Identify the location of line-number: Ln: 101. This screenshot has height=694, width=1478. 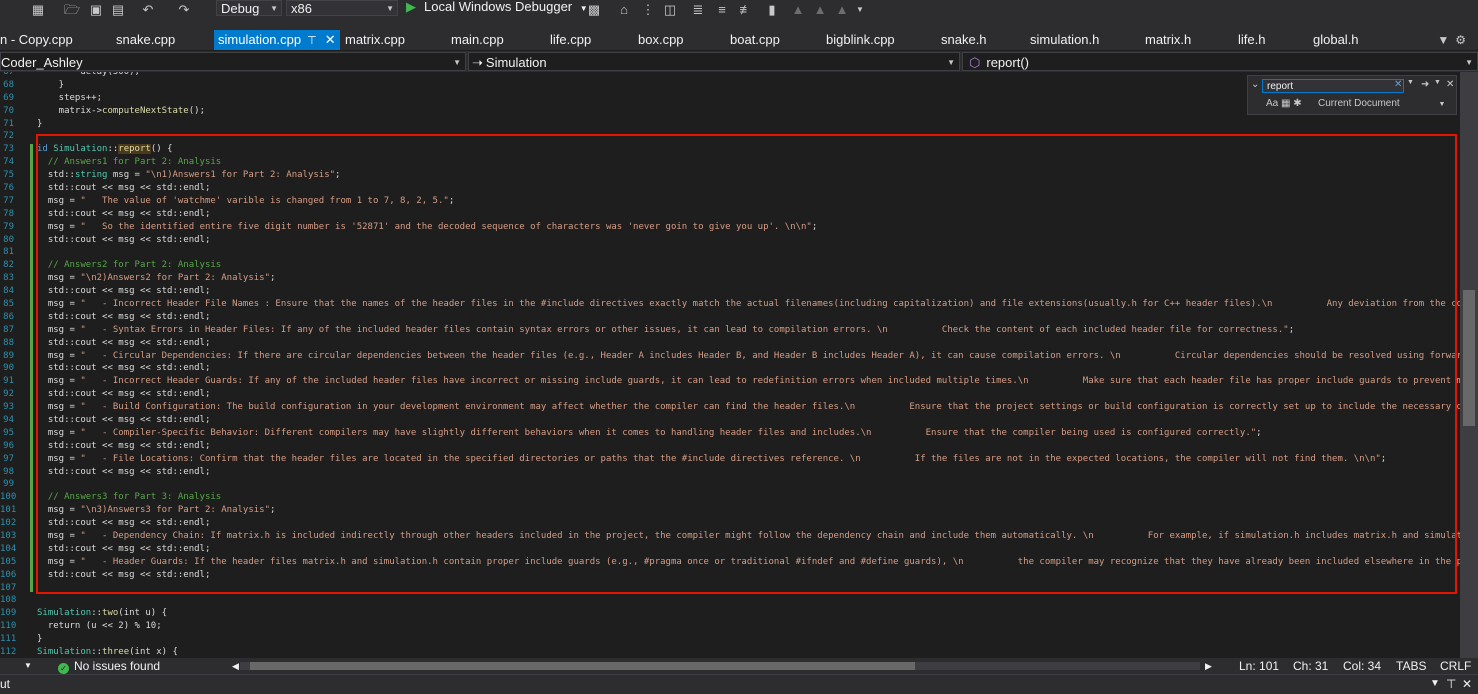
(1259, 666).